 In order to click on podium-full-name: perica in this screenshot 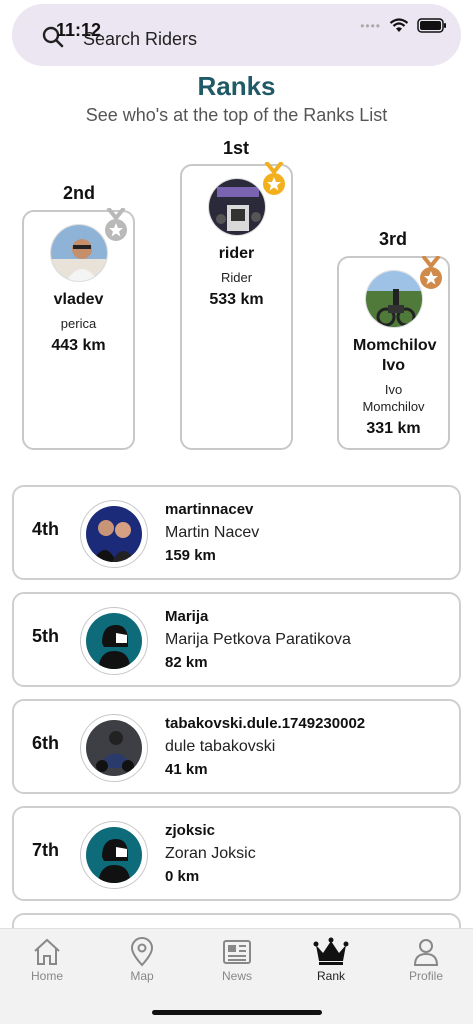, I will do `click(78, 323)`.